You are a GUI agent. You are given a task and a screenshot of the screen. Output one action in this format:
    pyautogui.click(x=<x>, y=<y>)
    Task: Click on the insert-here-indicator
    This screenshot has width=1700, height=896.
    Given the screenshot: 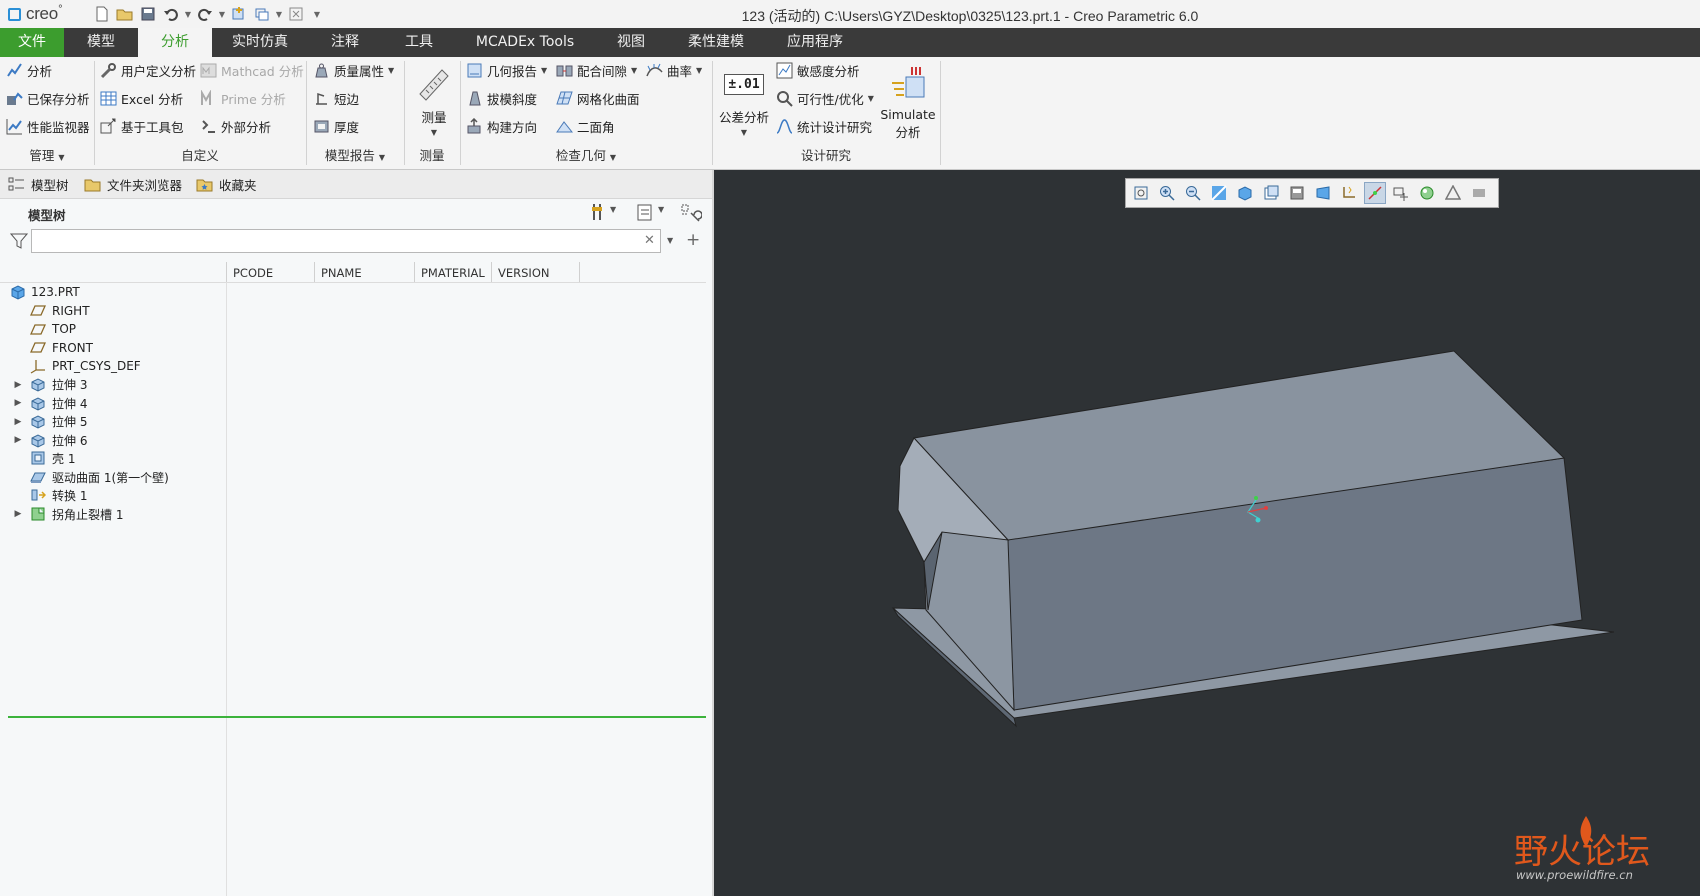 What is the action you would take?
    pyautogui.click(x=357, y=717)
    